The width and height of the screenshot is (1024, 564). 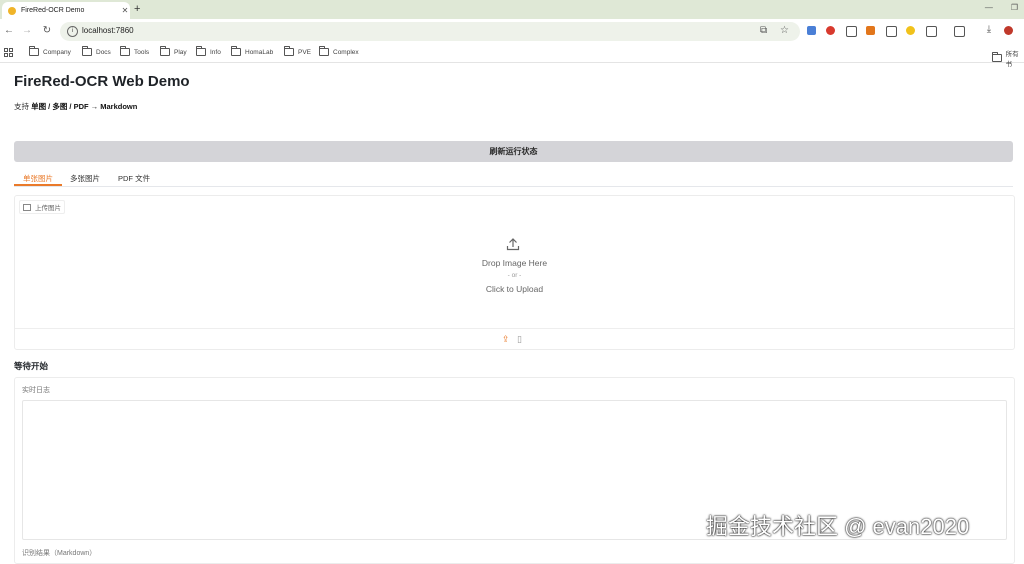 I want to click on apps-grid-icon, so click(x=8, y=52).